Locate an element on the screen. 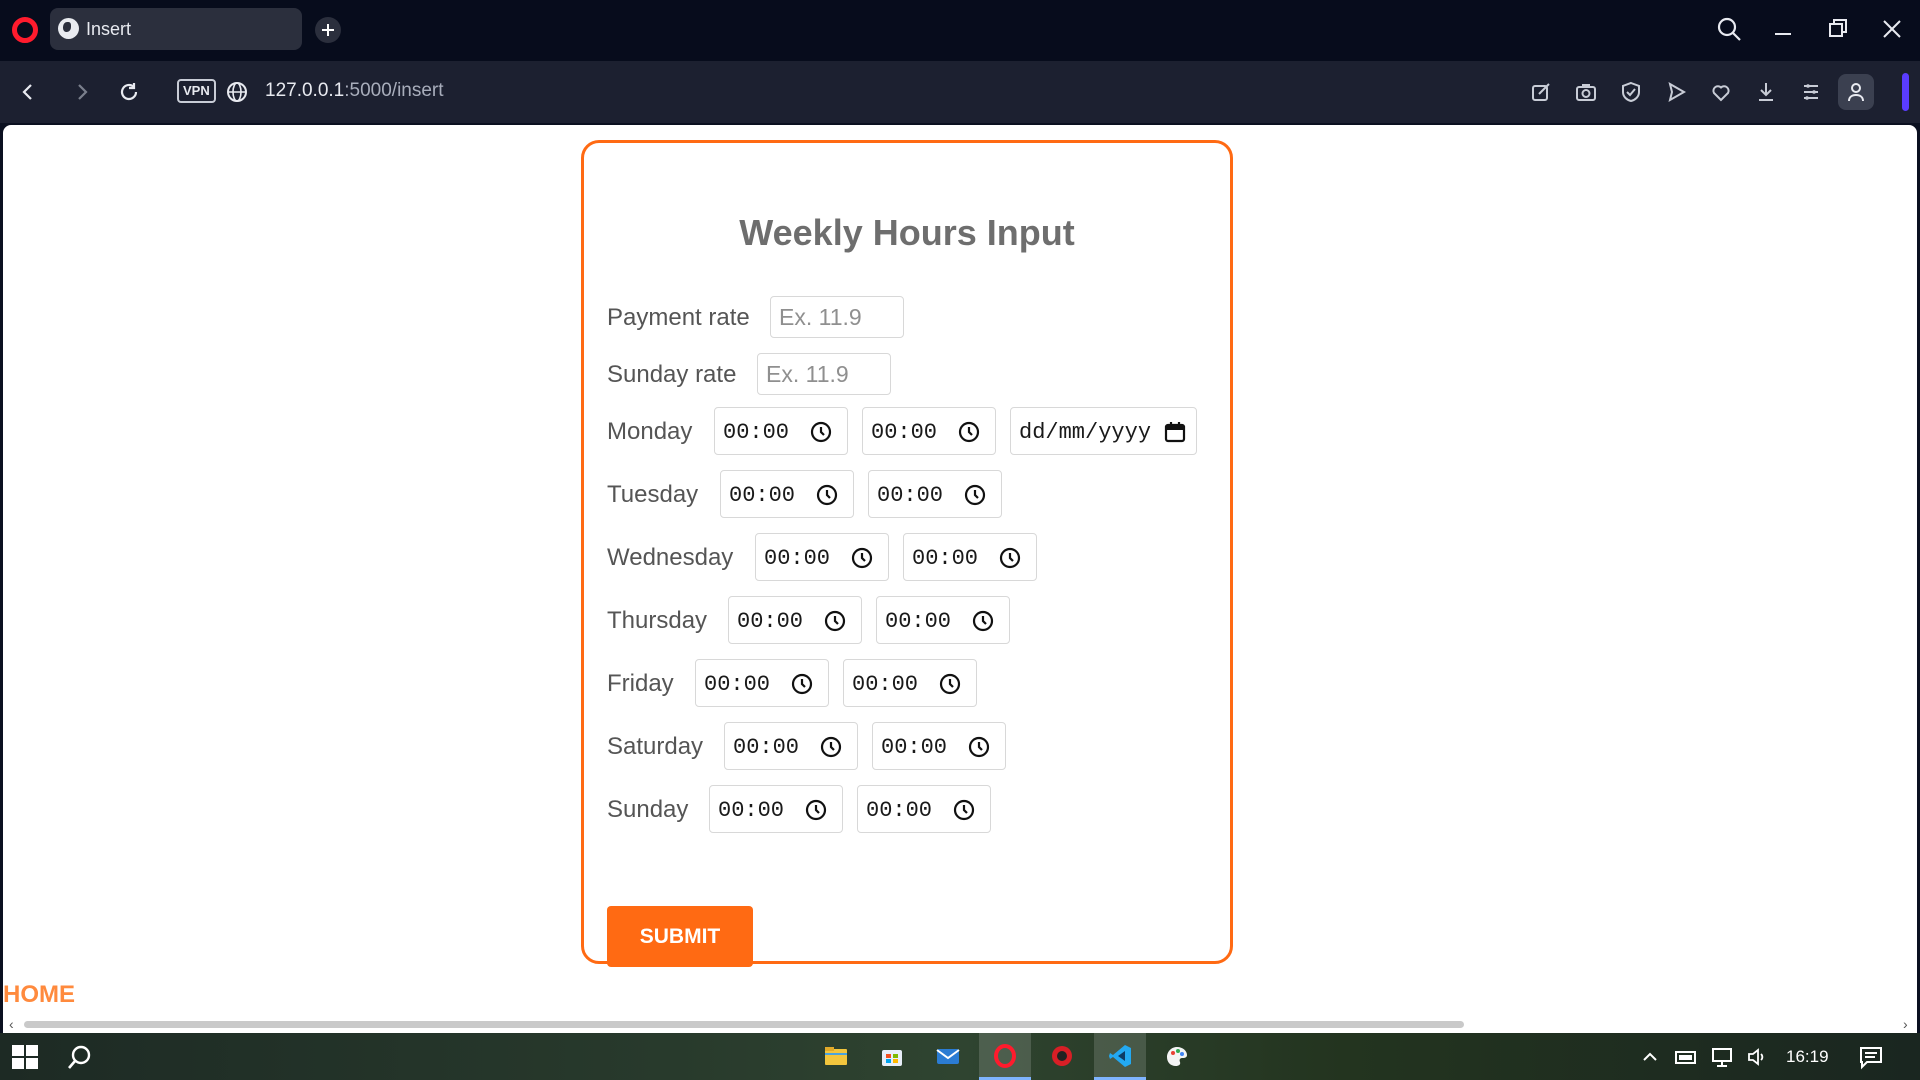 The image size is (1920, 1080). day-label: Thursday is located at coordinates (657, 620).